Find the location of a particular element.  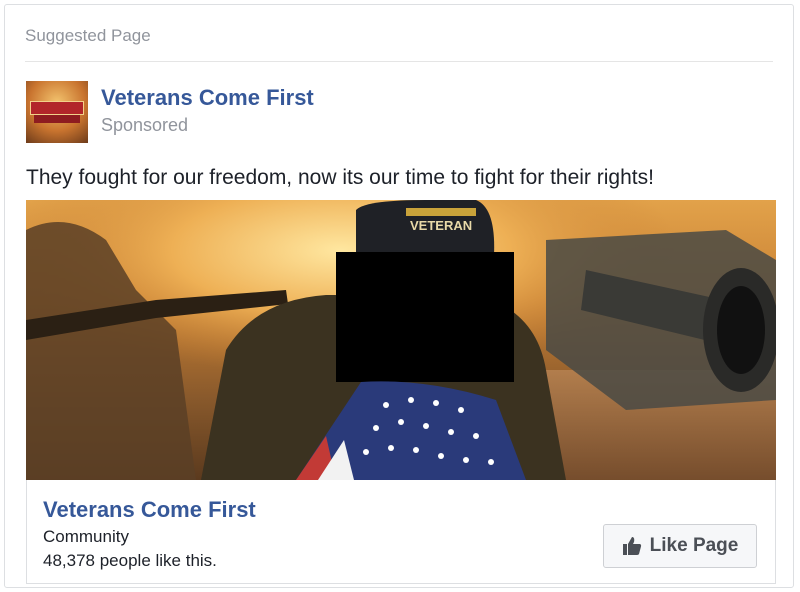

avatar-banner-shape is located at coordinates (57, 108).